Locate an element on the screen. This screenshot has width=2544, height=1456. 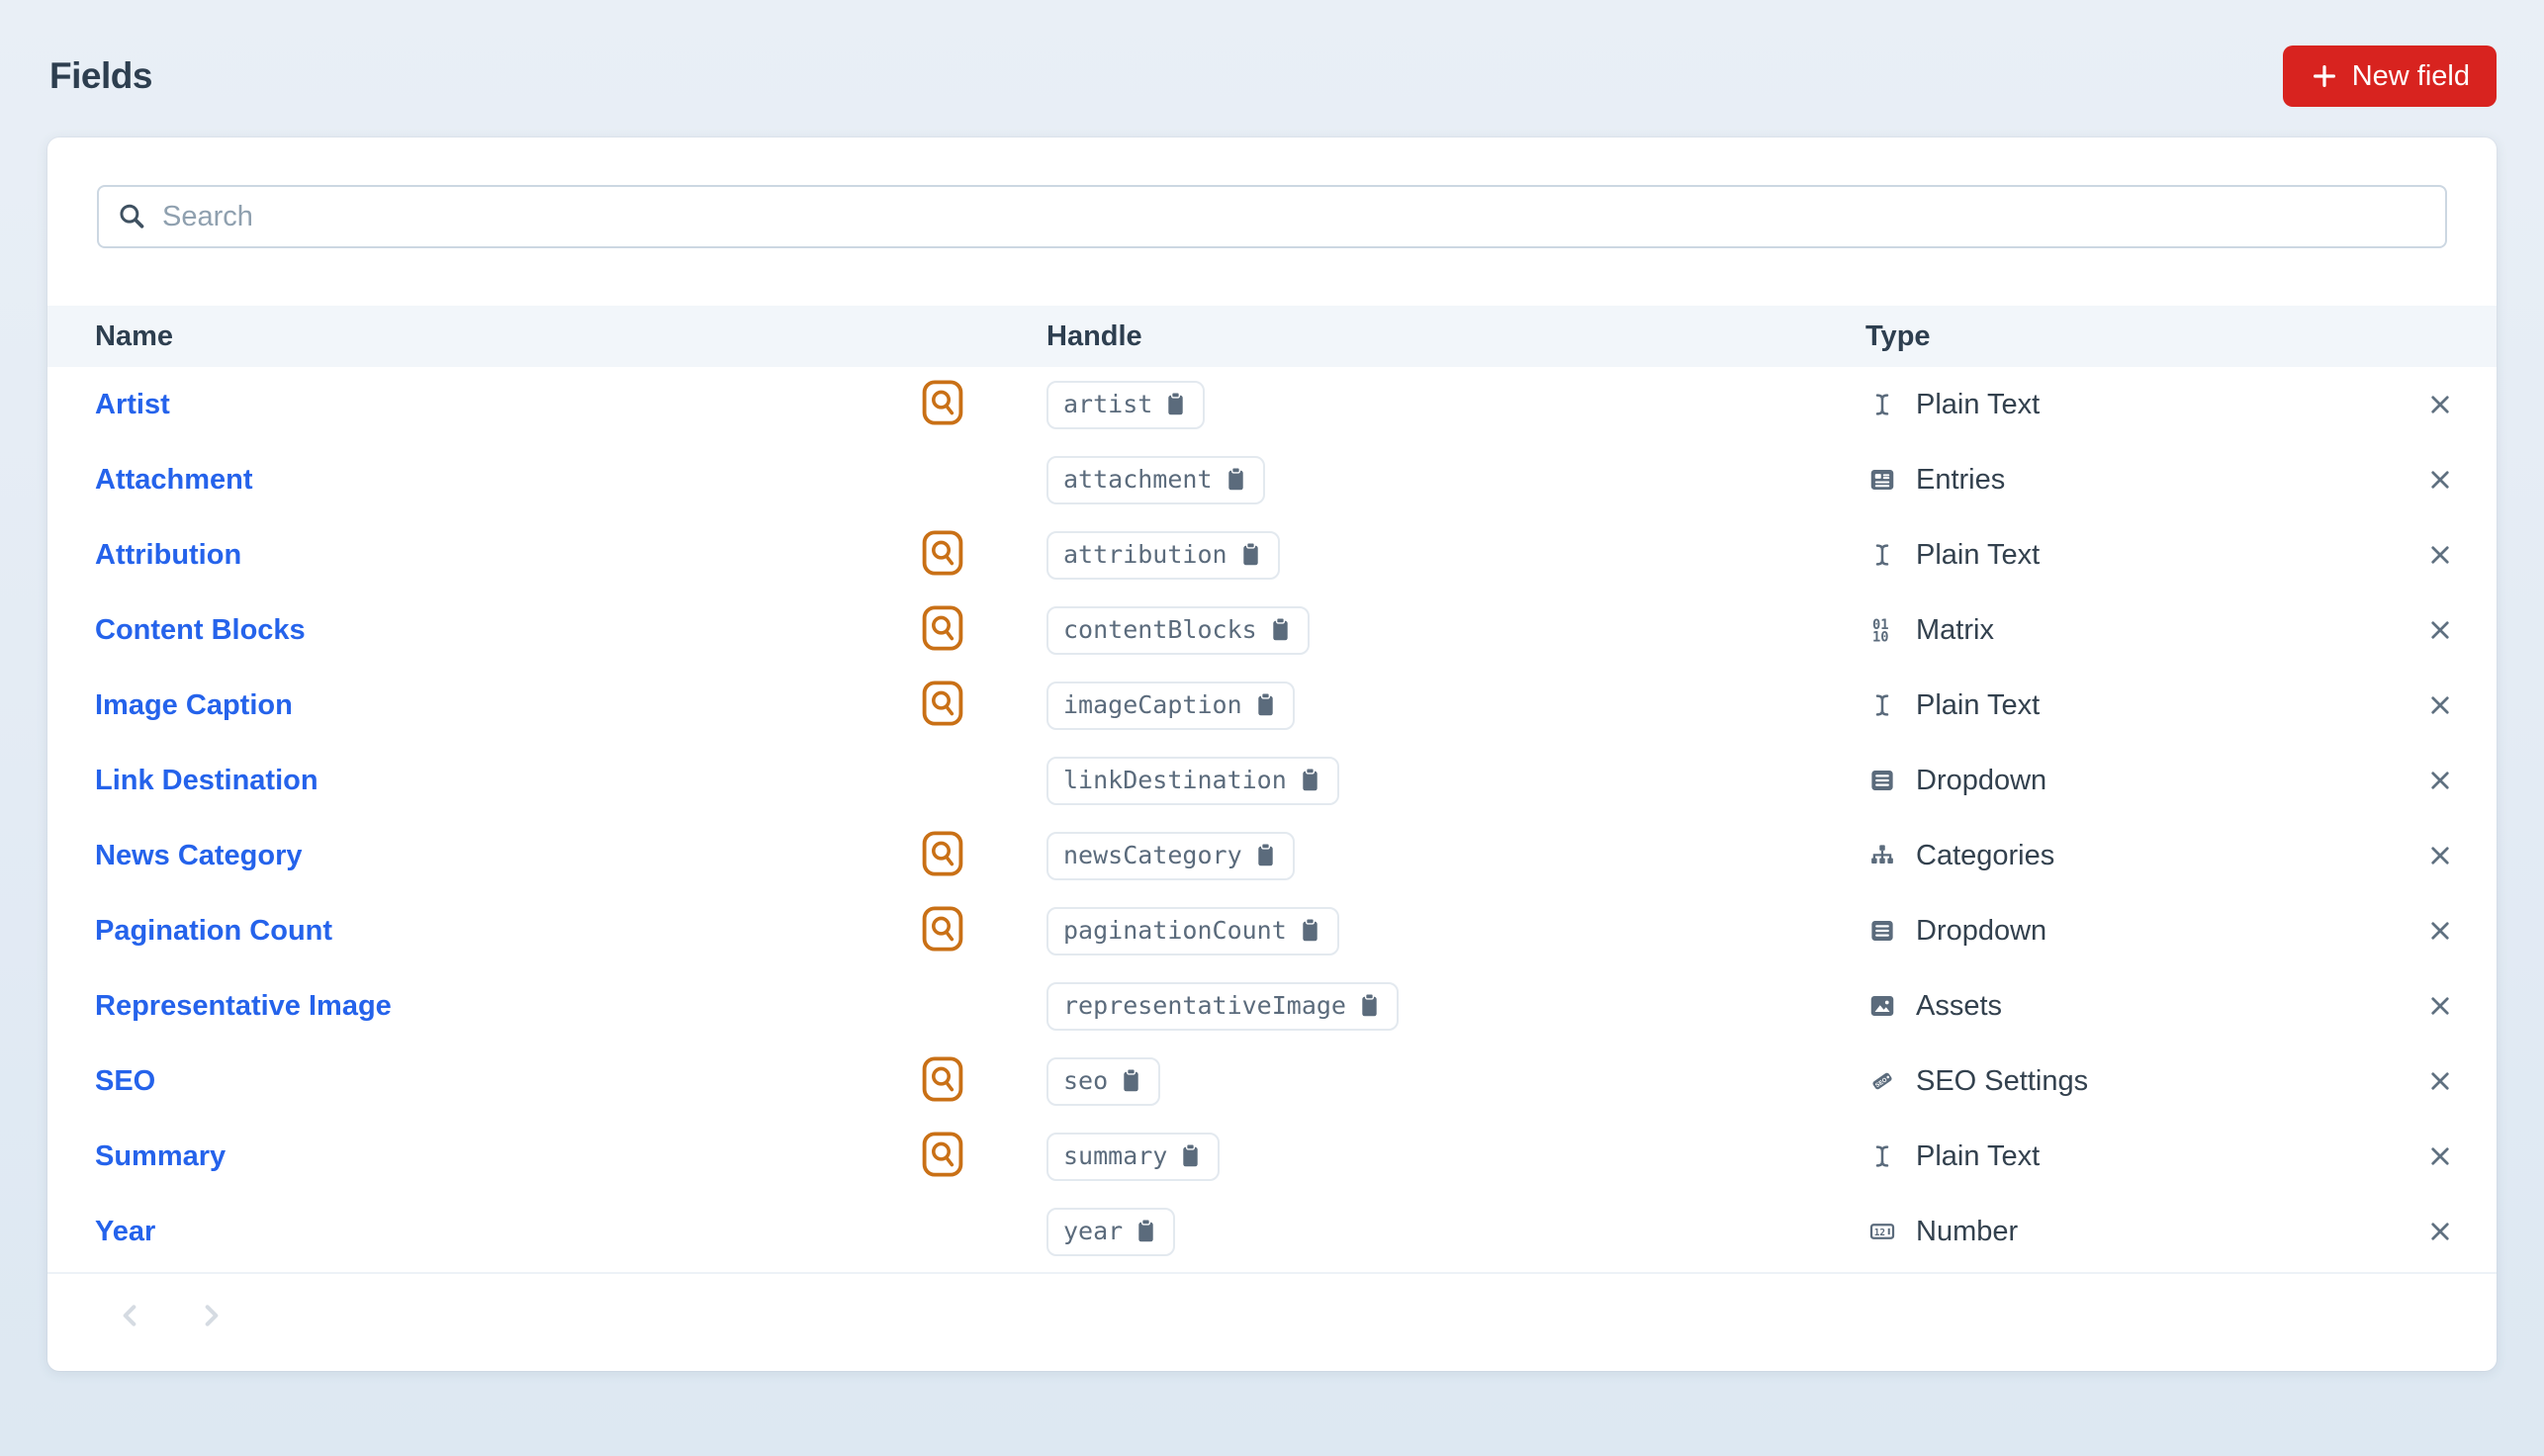
table-row: Artist artist Plain Text is located at coordinates (1272, 404).